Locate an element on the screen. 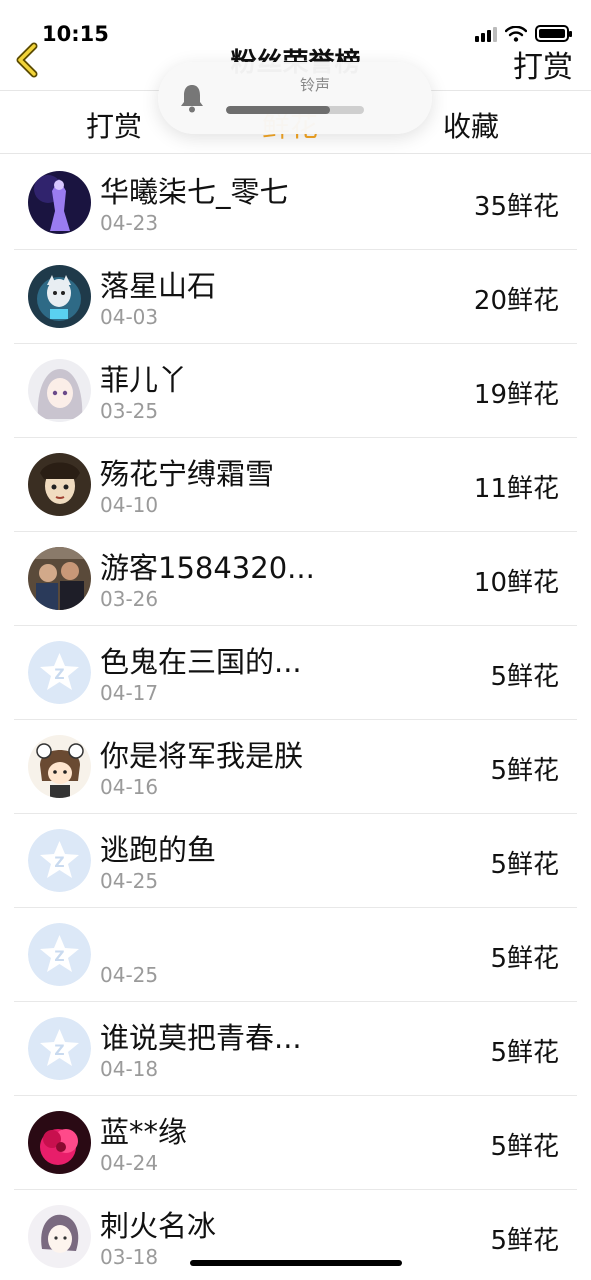 This screenshot has width=591, height=1280. user-name: 殇花宁缚霜雪 is located at coordinates (187, 474).